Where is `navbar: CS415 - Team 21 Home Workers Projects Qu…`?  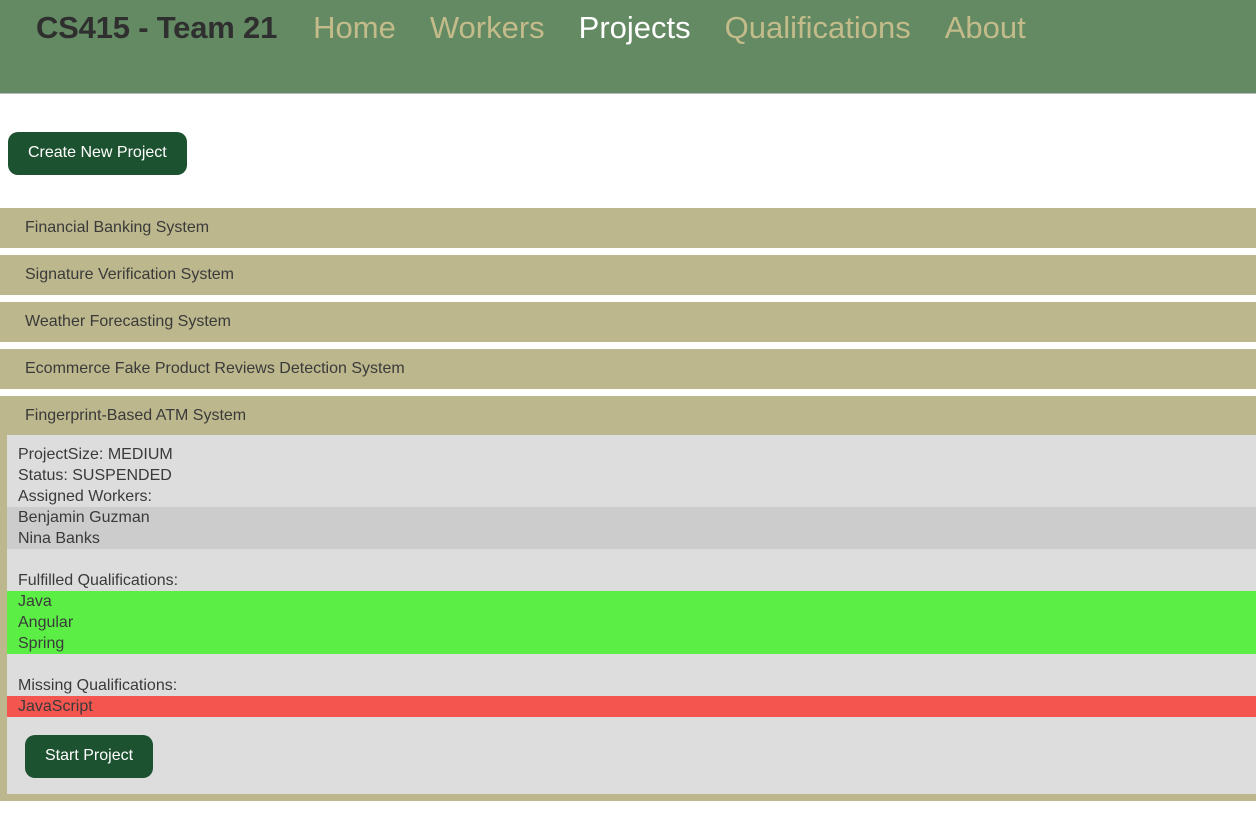 navbar: CS415 - Team 21 Home Workers Projects Qu… is located at coordinates (628, 47).